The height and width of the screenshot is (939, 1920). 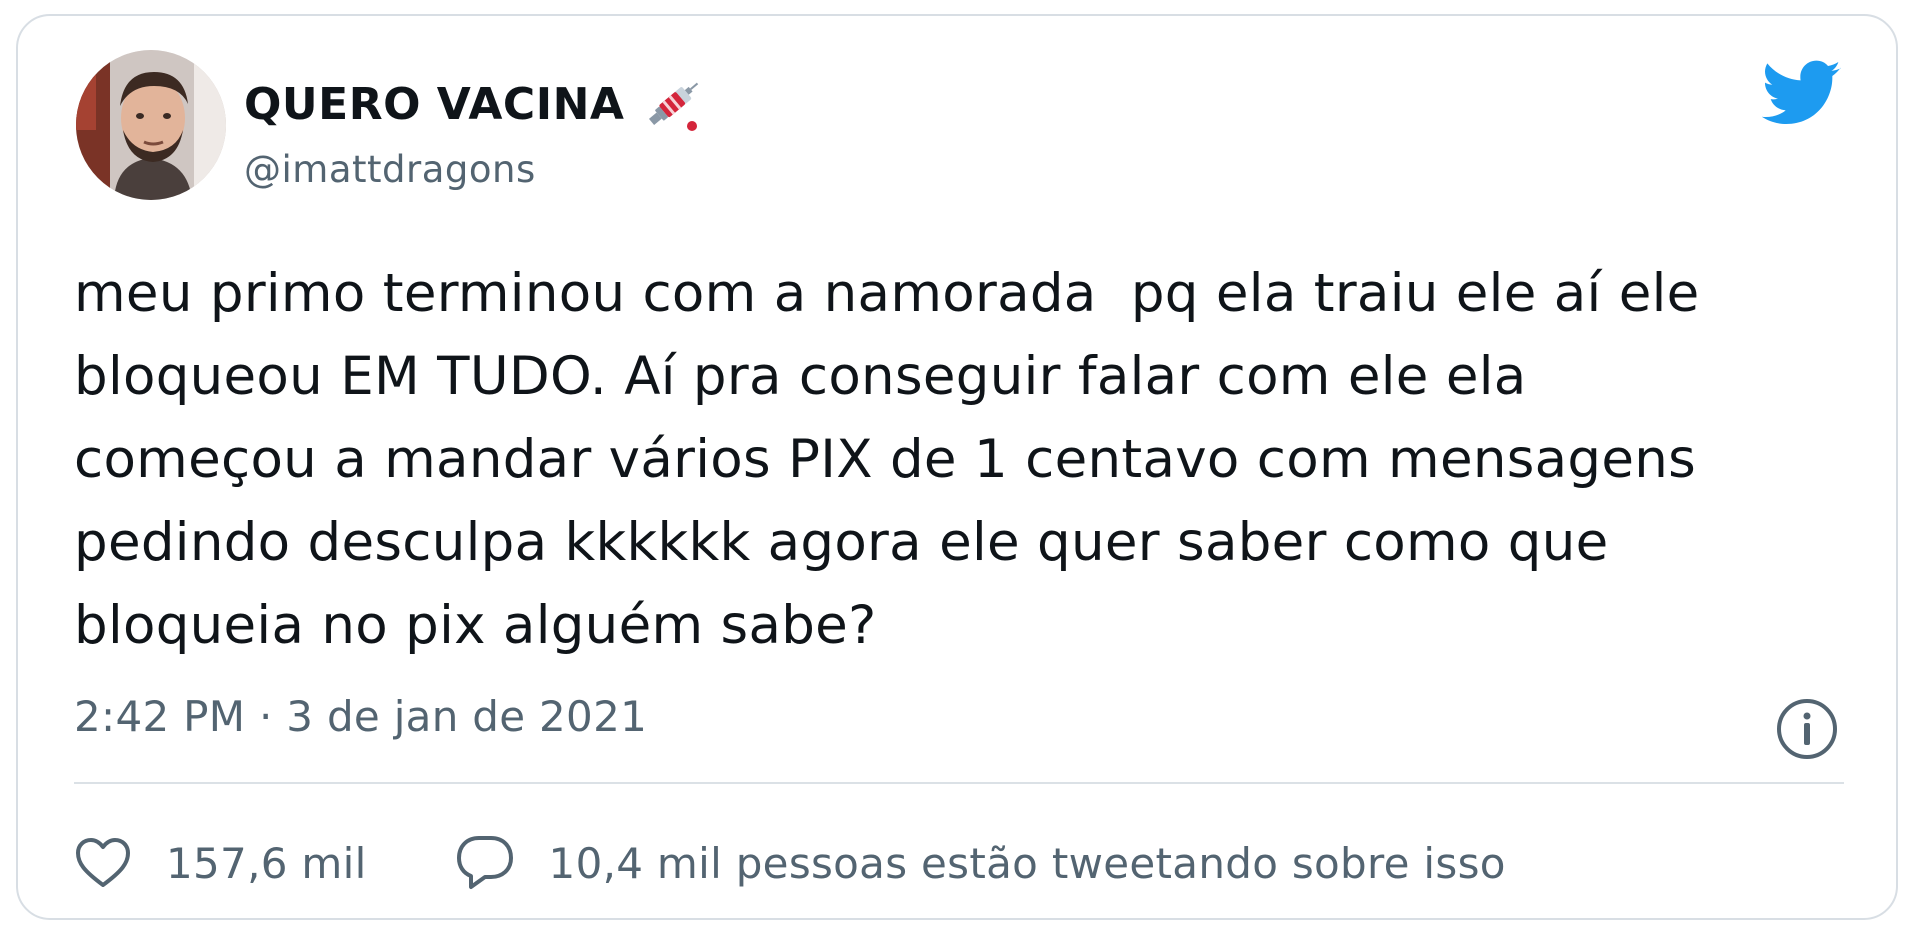 What do you see at coordinates (390, 169) in the screenshot?
I see `username: @imattdragons` at bounding box center [390, 169].